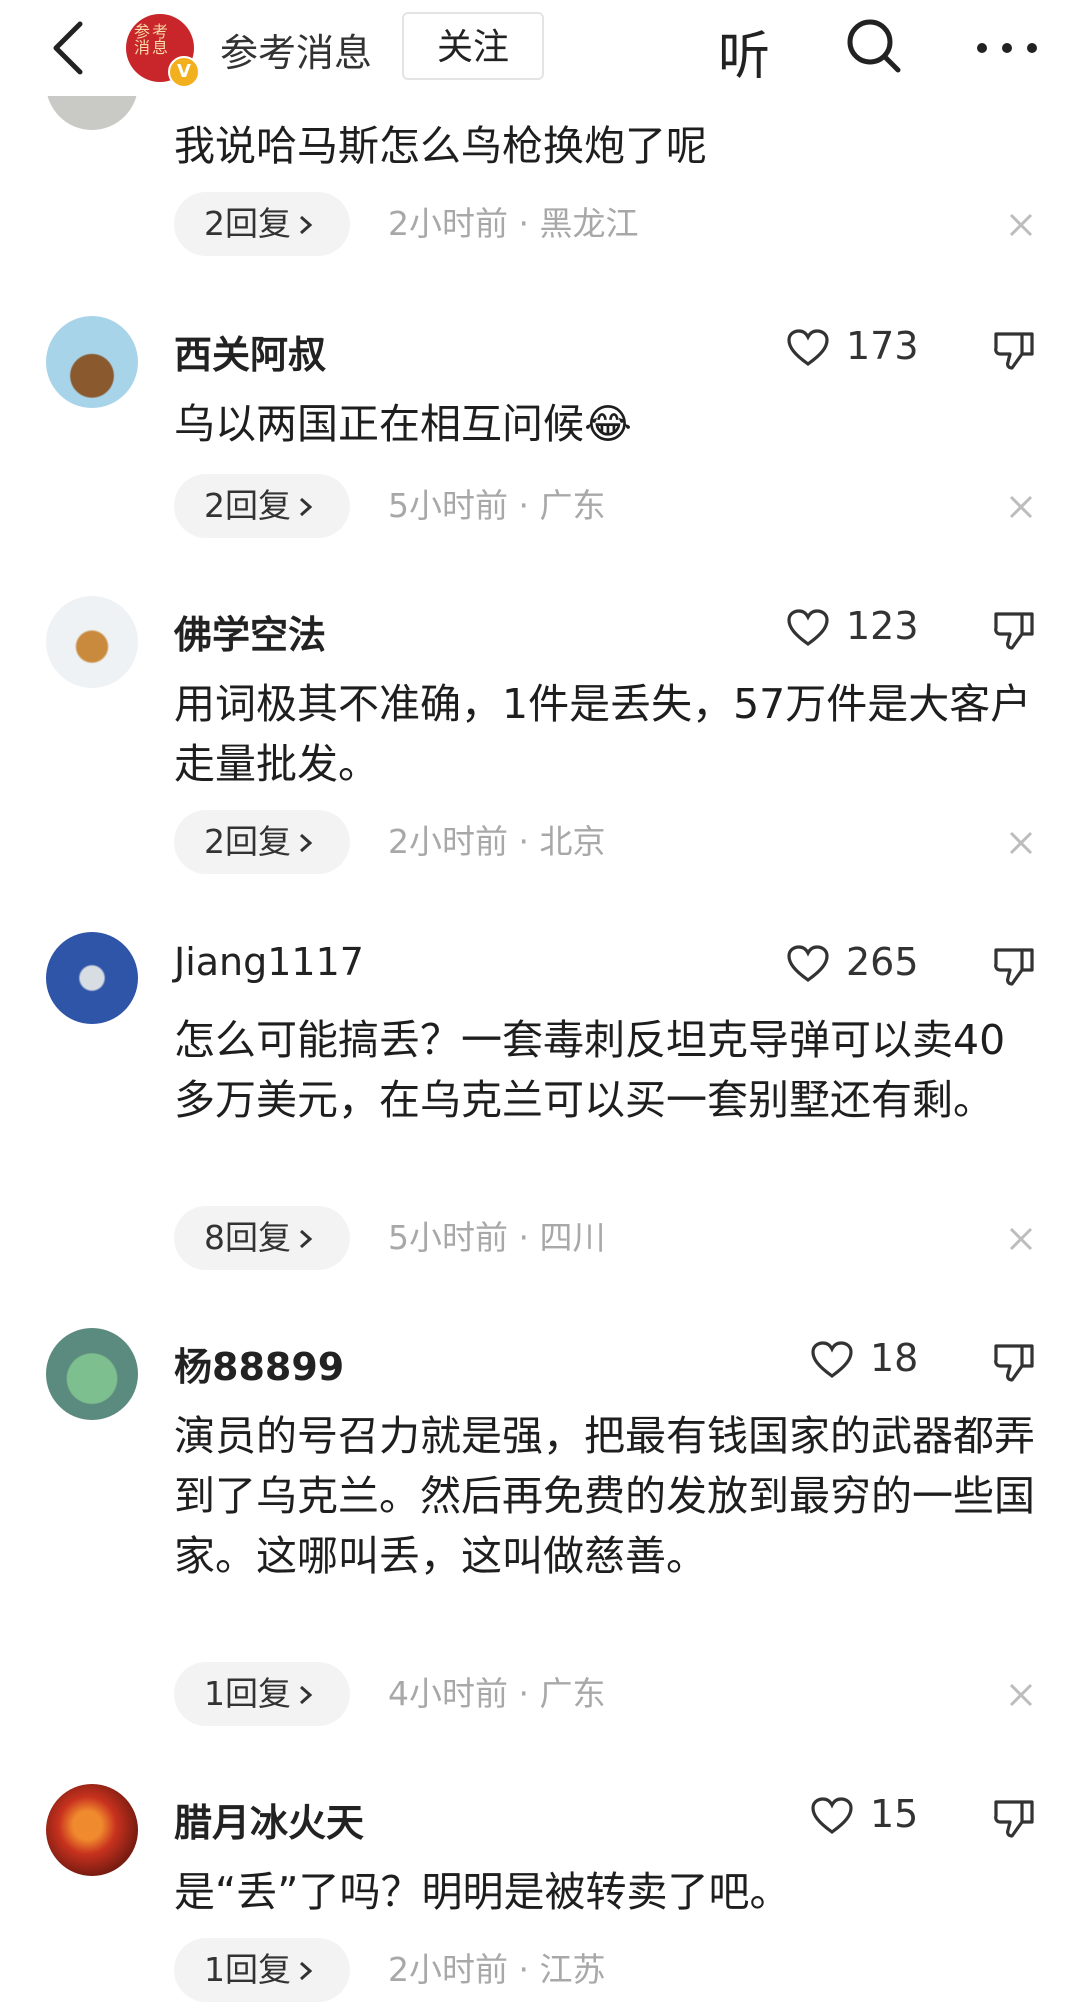 This screenshot has height=2002, width=1088. Describe the element at coordinates (882, 626) in the screenshot. I see `like-count: 123` at that location.